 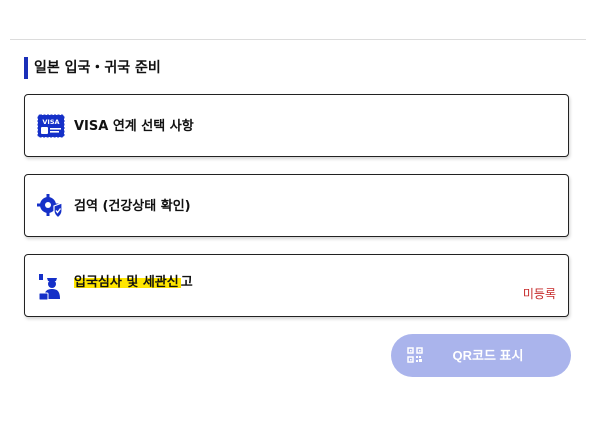 What do you see at coordinates (127, 282) in the screenshot?
I see `highlighted-label-text: 입국심사 및 세관신` at bounding box center [127, 282].